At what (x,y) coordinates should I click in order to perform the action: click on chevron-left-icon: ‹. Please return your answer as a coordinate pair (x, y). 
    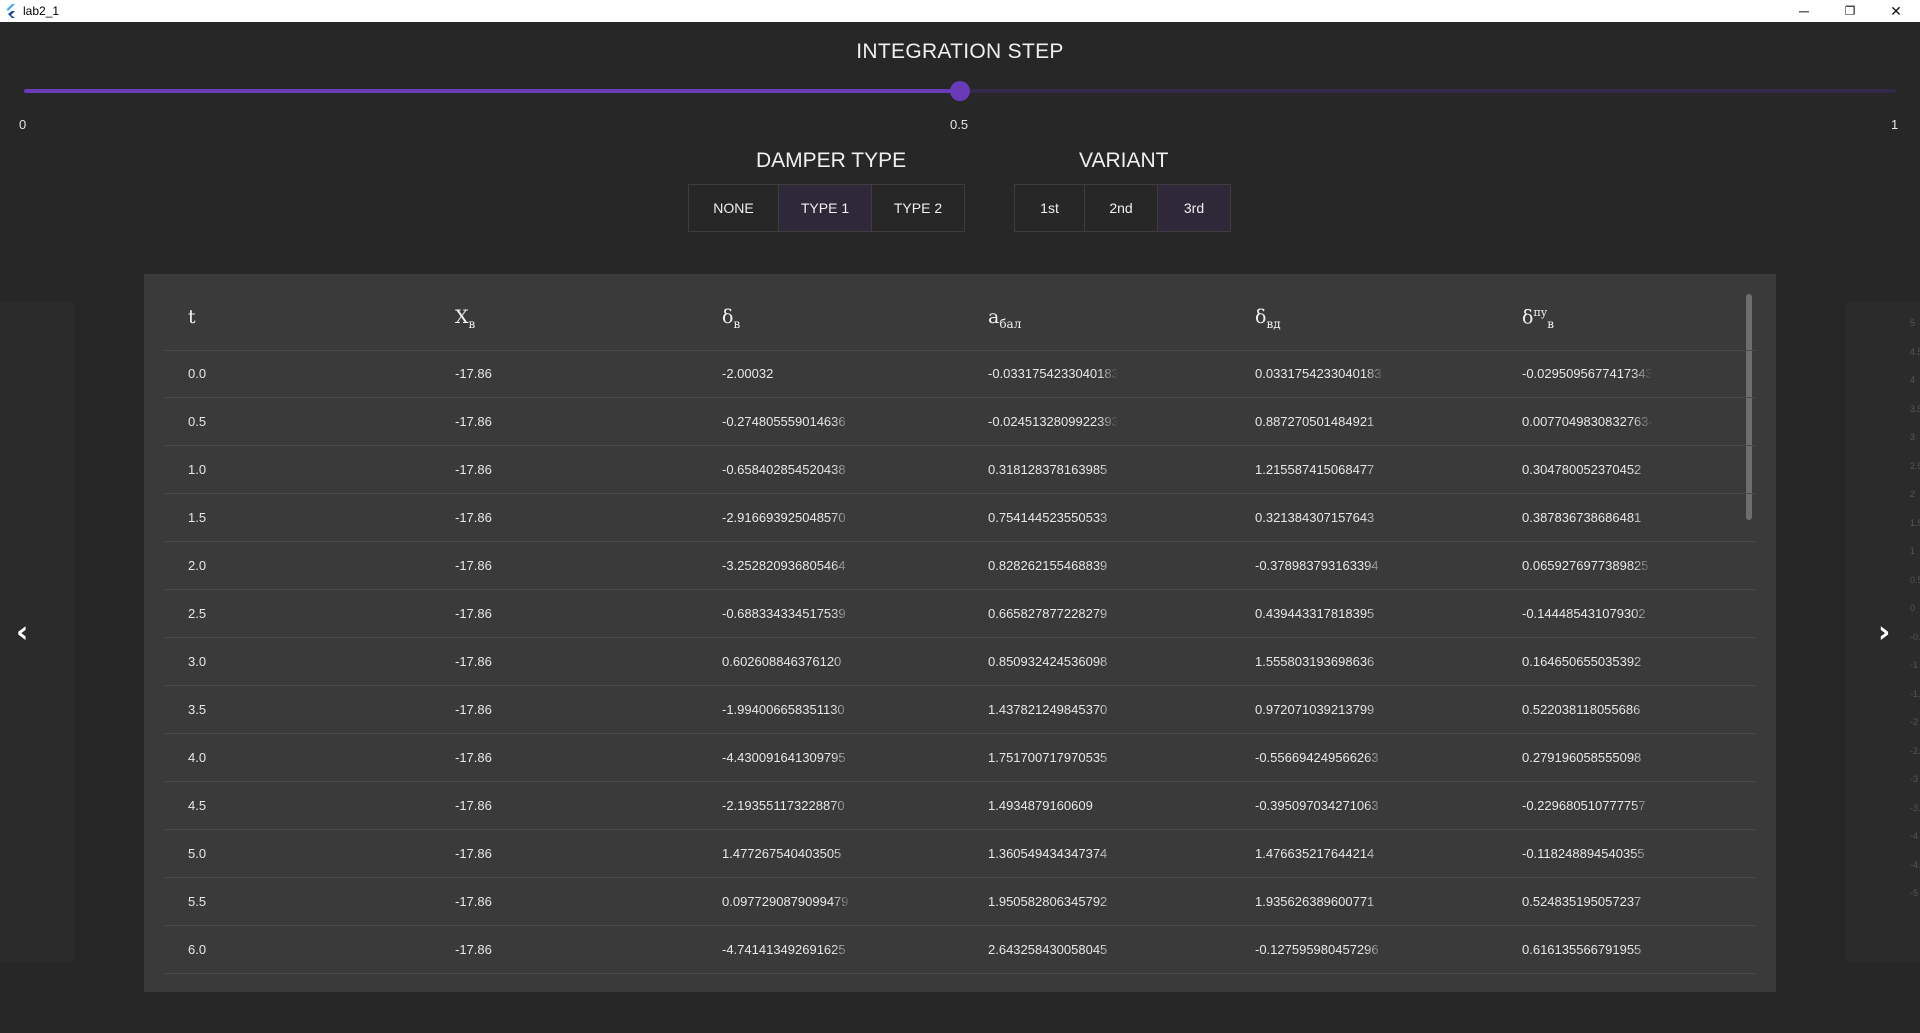
    Looking at the image, I should click on (22, 632).